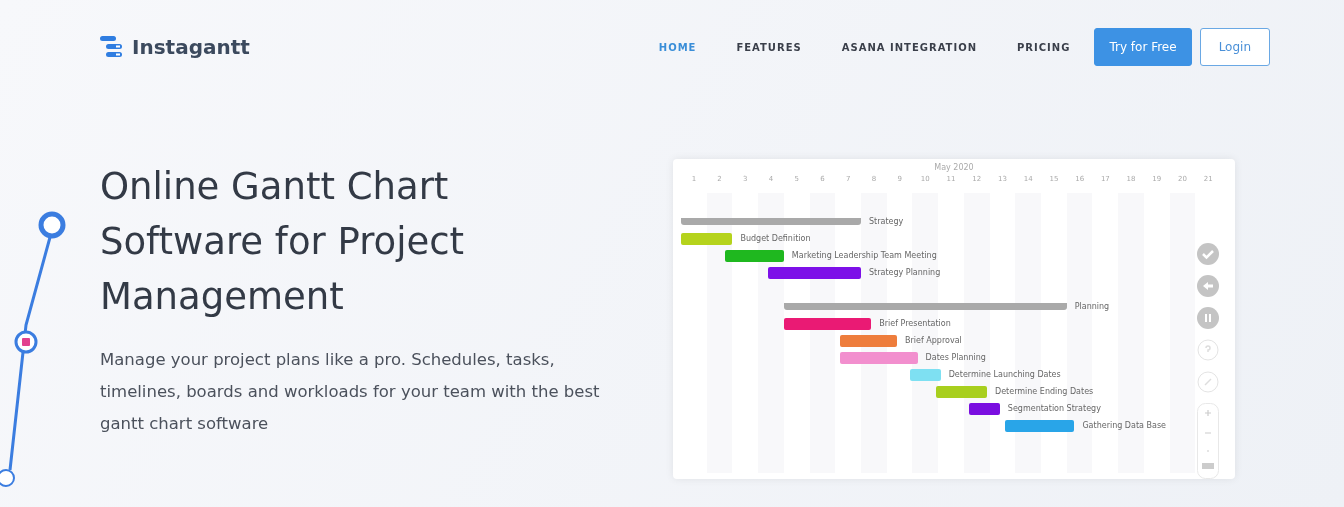 This screenshot has height=507, width=1344. What do you see at coordinates (1044, 391) in the screenshot?
I see `task-name: Determine Ending Dates` at bounding box center [1044, 391].